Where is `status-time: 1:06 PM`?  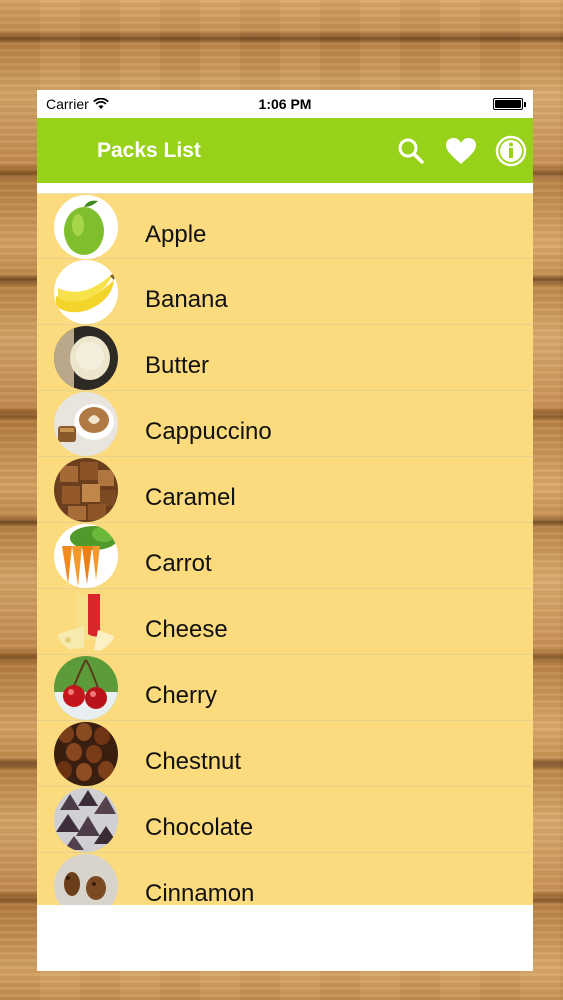 status-time: 1:06 PM is located at coordinates (285, 104).